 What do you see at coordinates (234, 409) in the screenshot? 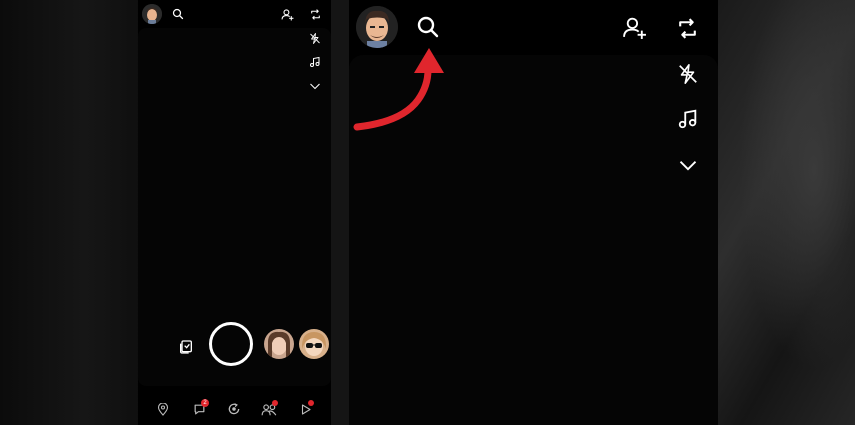
I see `camera-icon` at bounding box center [234, 409].